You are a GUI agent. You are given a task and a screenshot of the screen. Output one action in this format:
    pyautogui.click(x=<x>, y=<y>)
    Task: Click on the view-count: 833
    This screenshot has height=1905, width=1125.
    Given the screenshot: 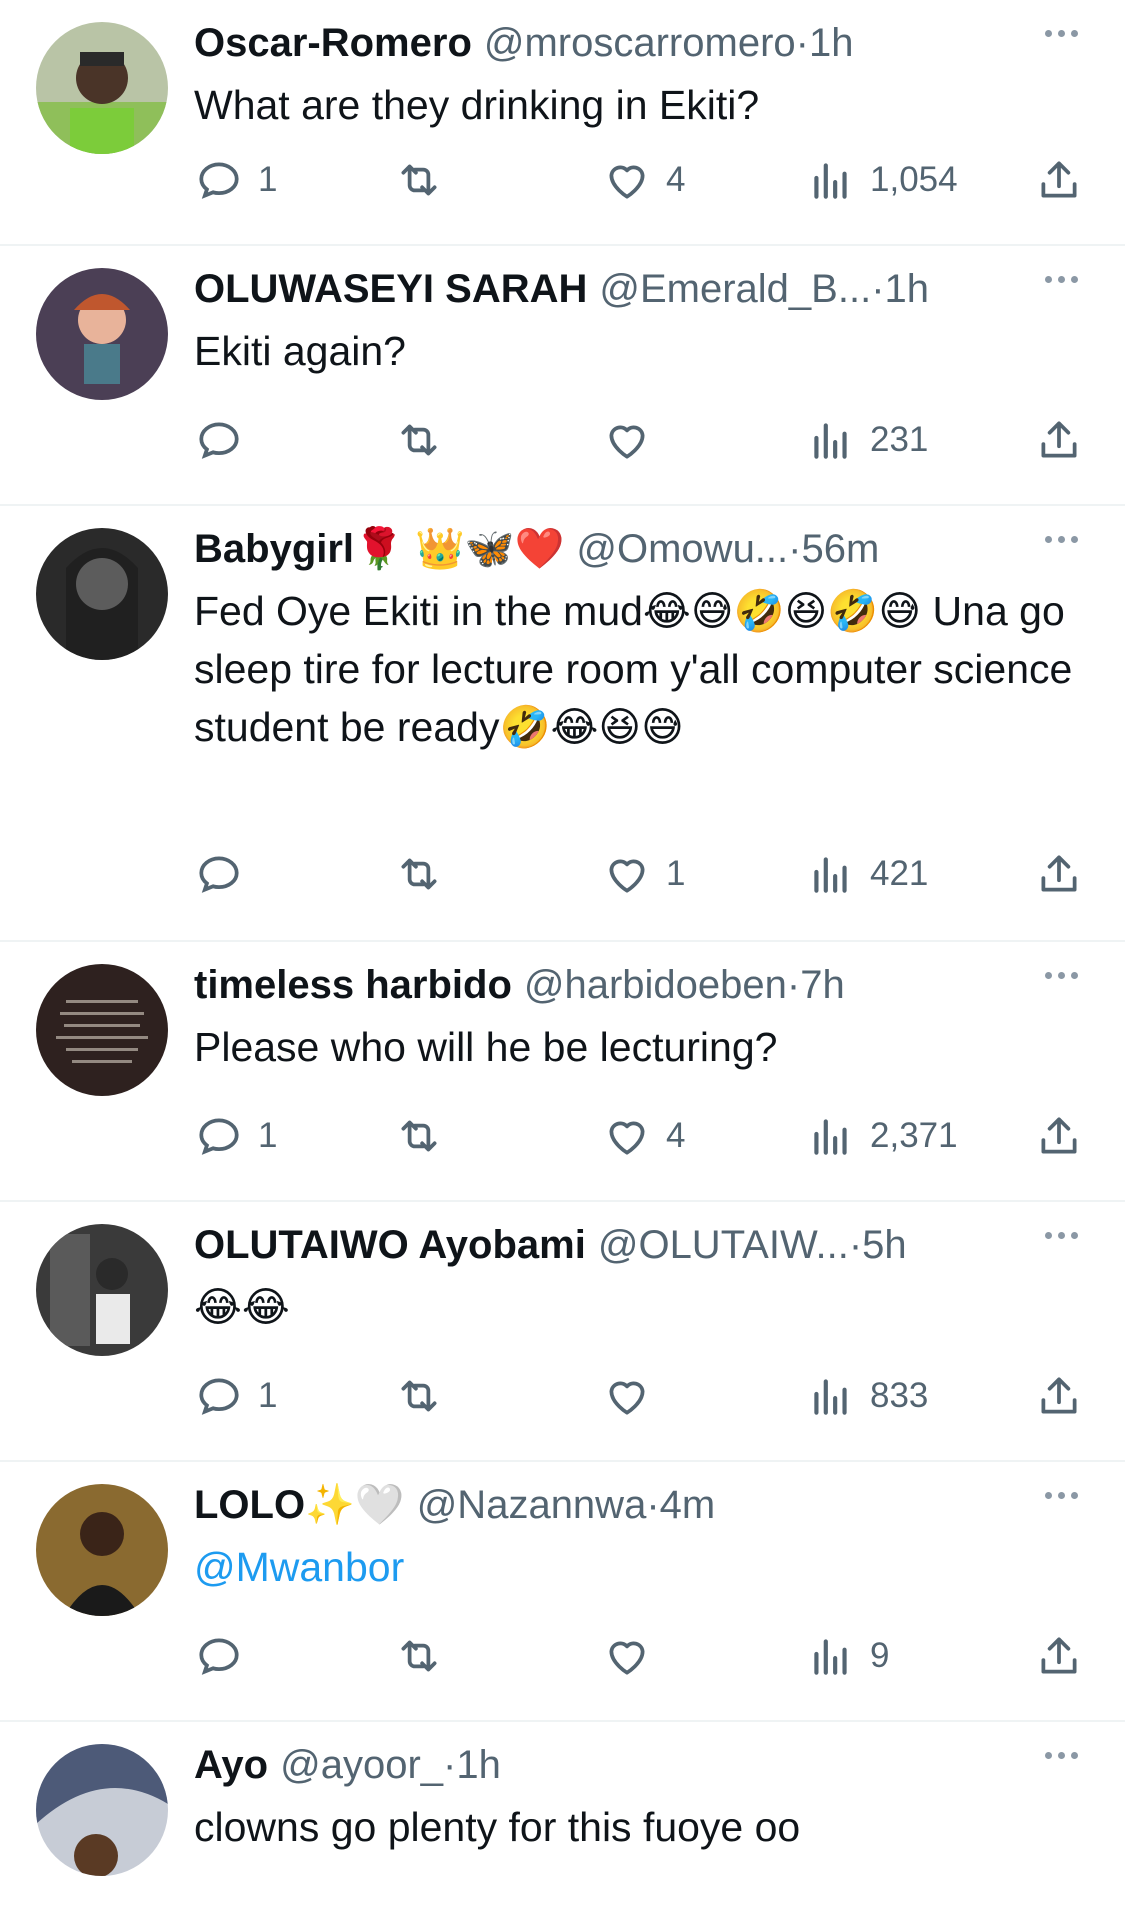 What is the action you would take?
    pyautogui.click(x=899, y=1395)
    